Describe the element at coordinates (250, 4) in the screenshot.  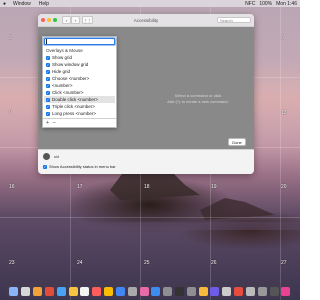
I see `nfc-status: NFC` at that location.